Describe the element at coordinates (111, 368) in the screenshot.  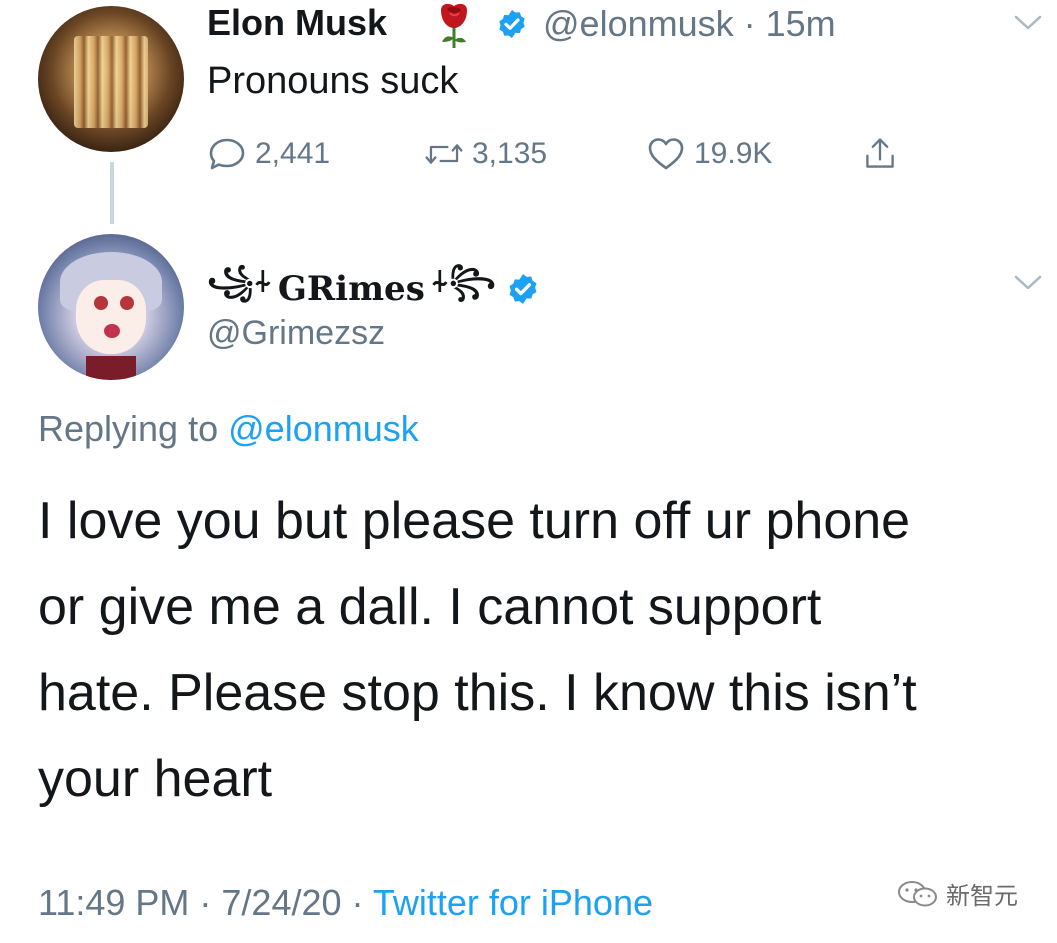
I see `avatar-collar` at that location.